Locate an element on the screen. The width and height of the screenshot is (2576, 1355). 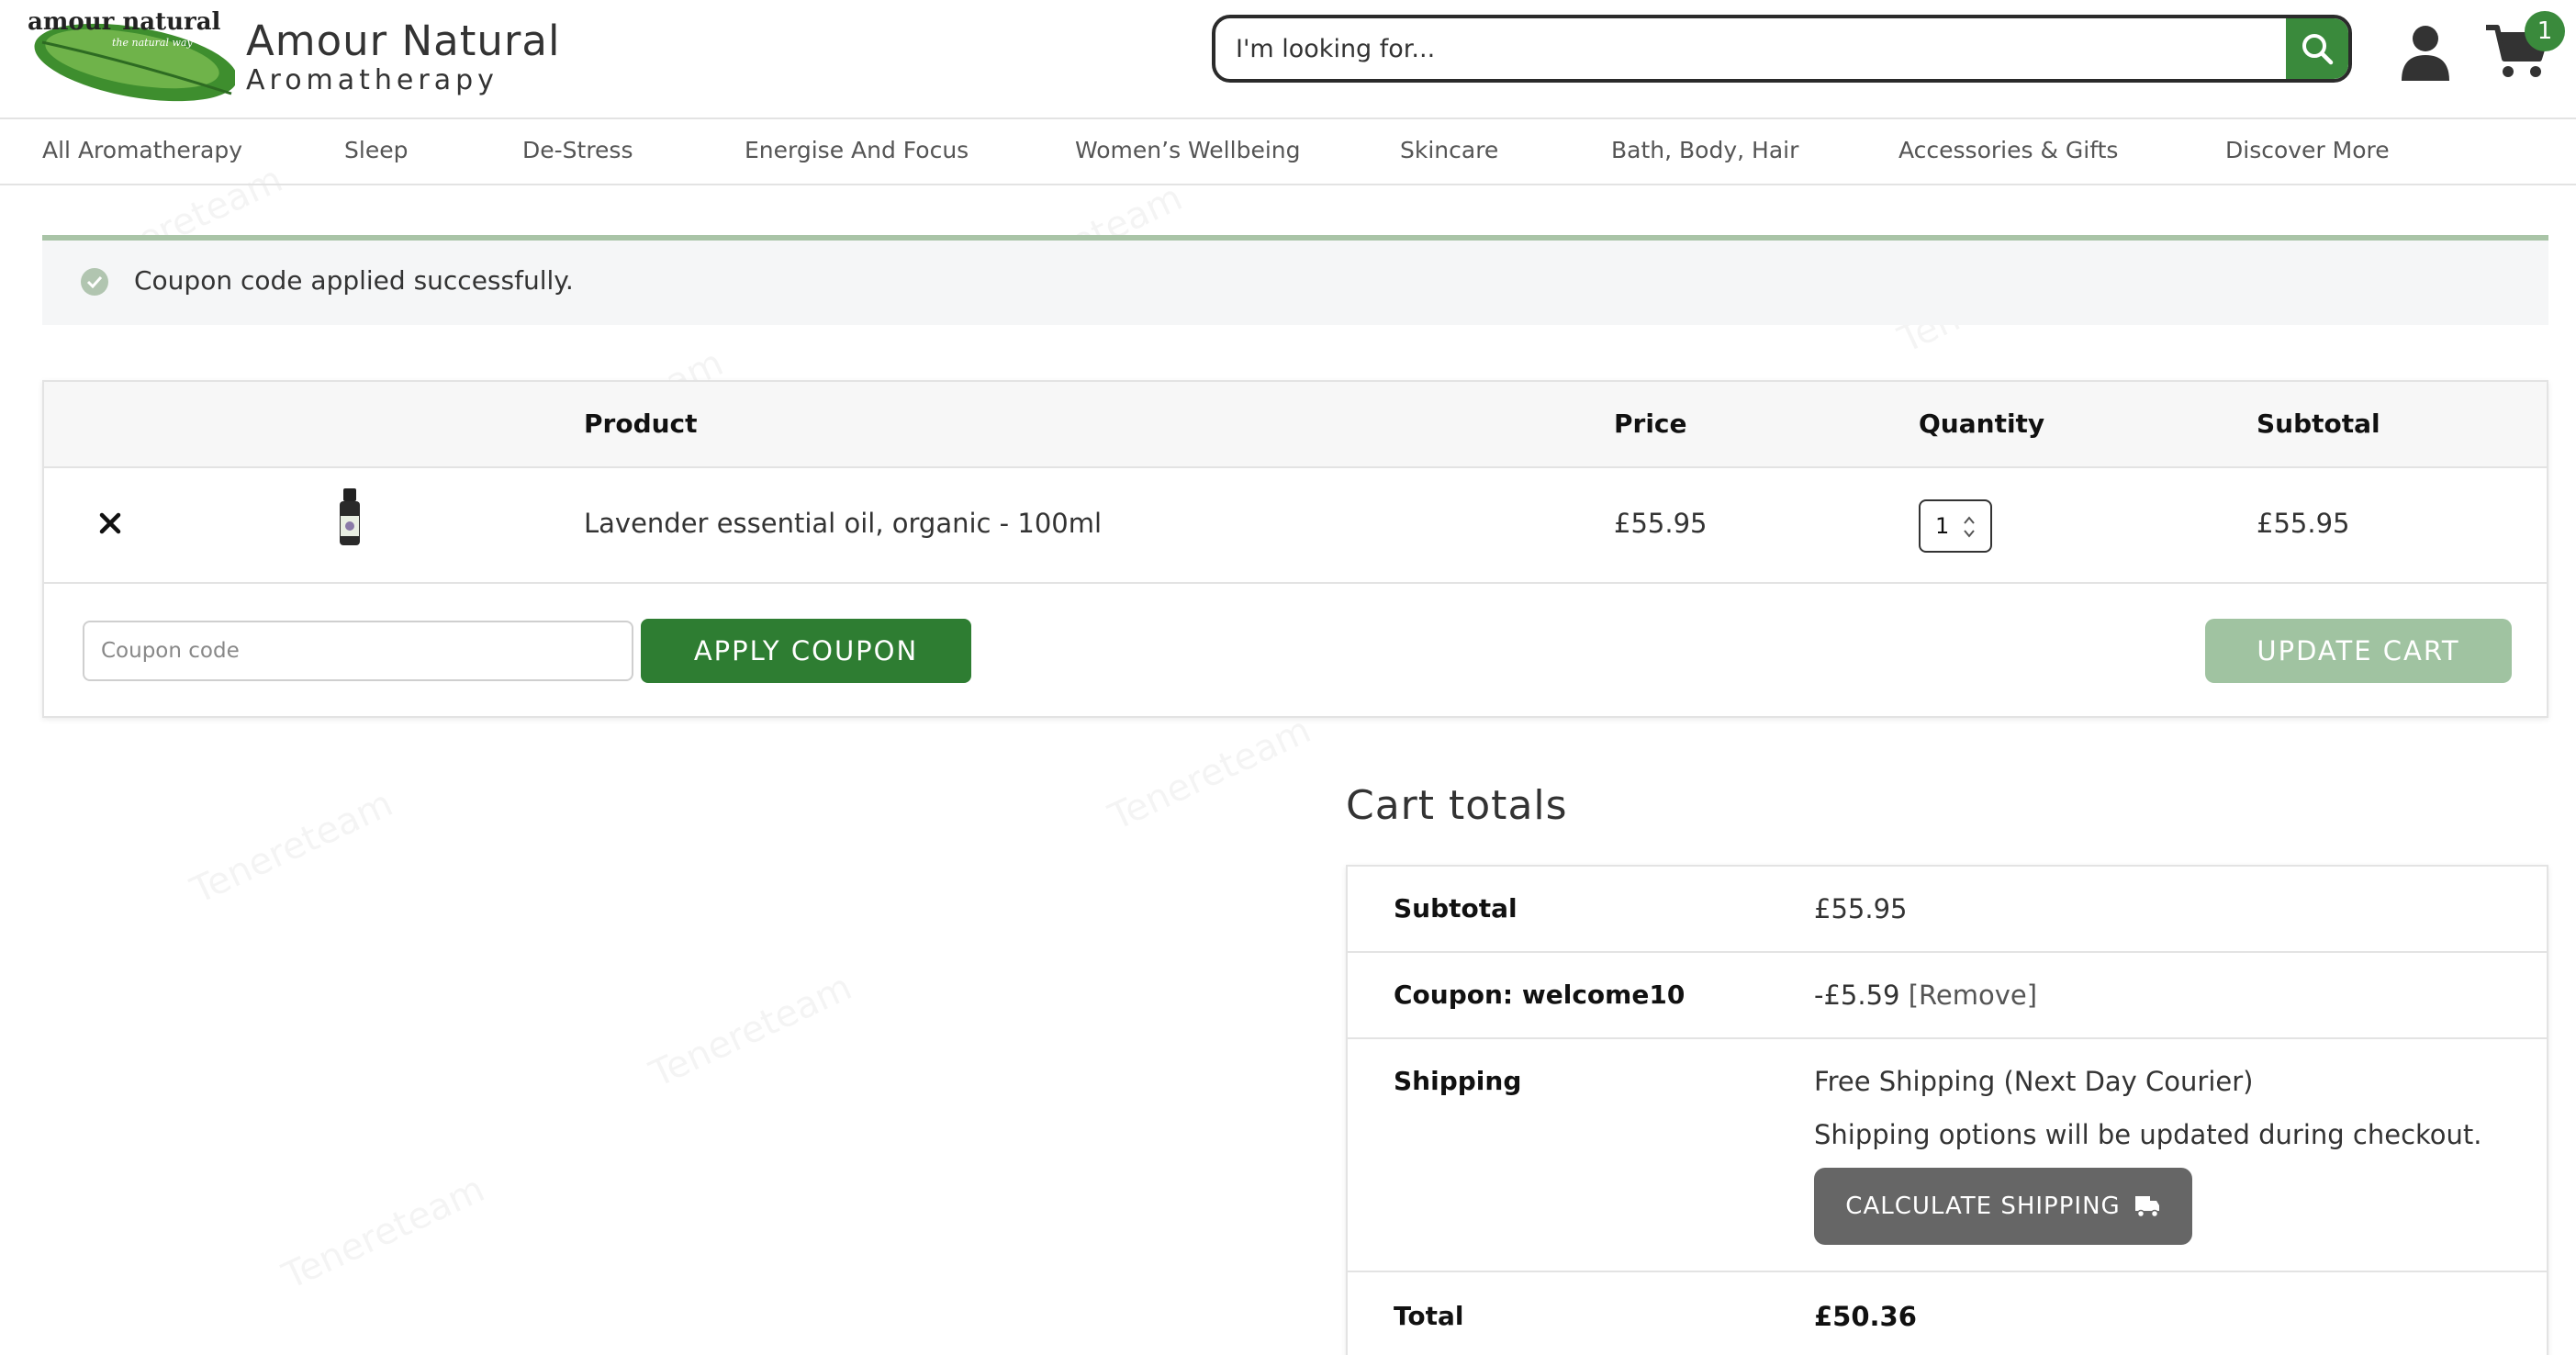
search-button is located at coordinates (2317, 48).